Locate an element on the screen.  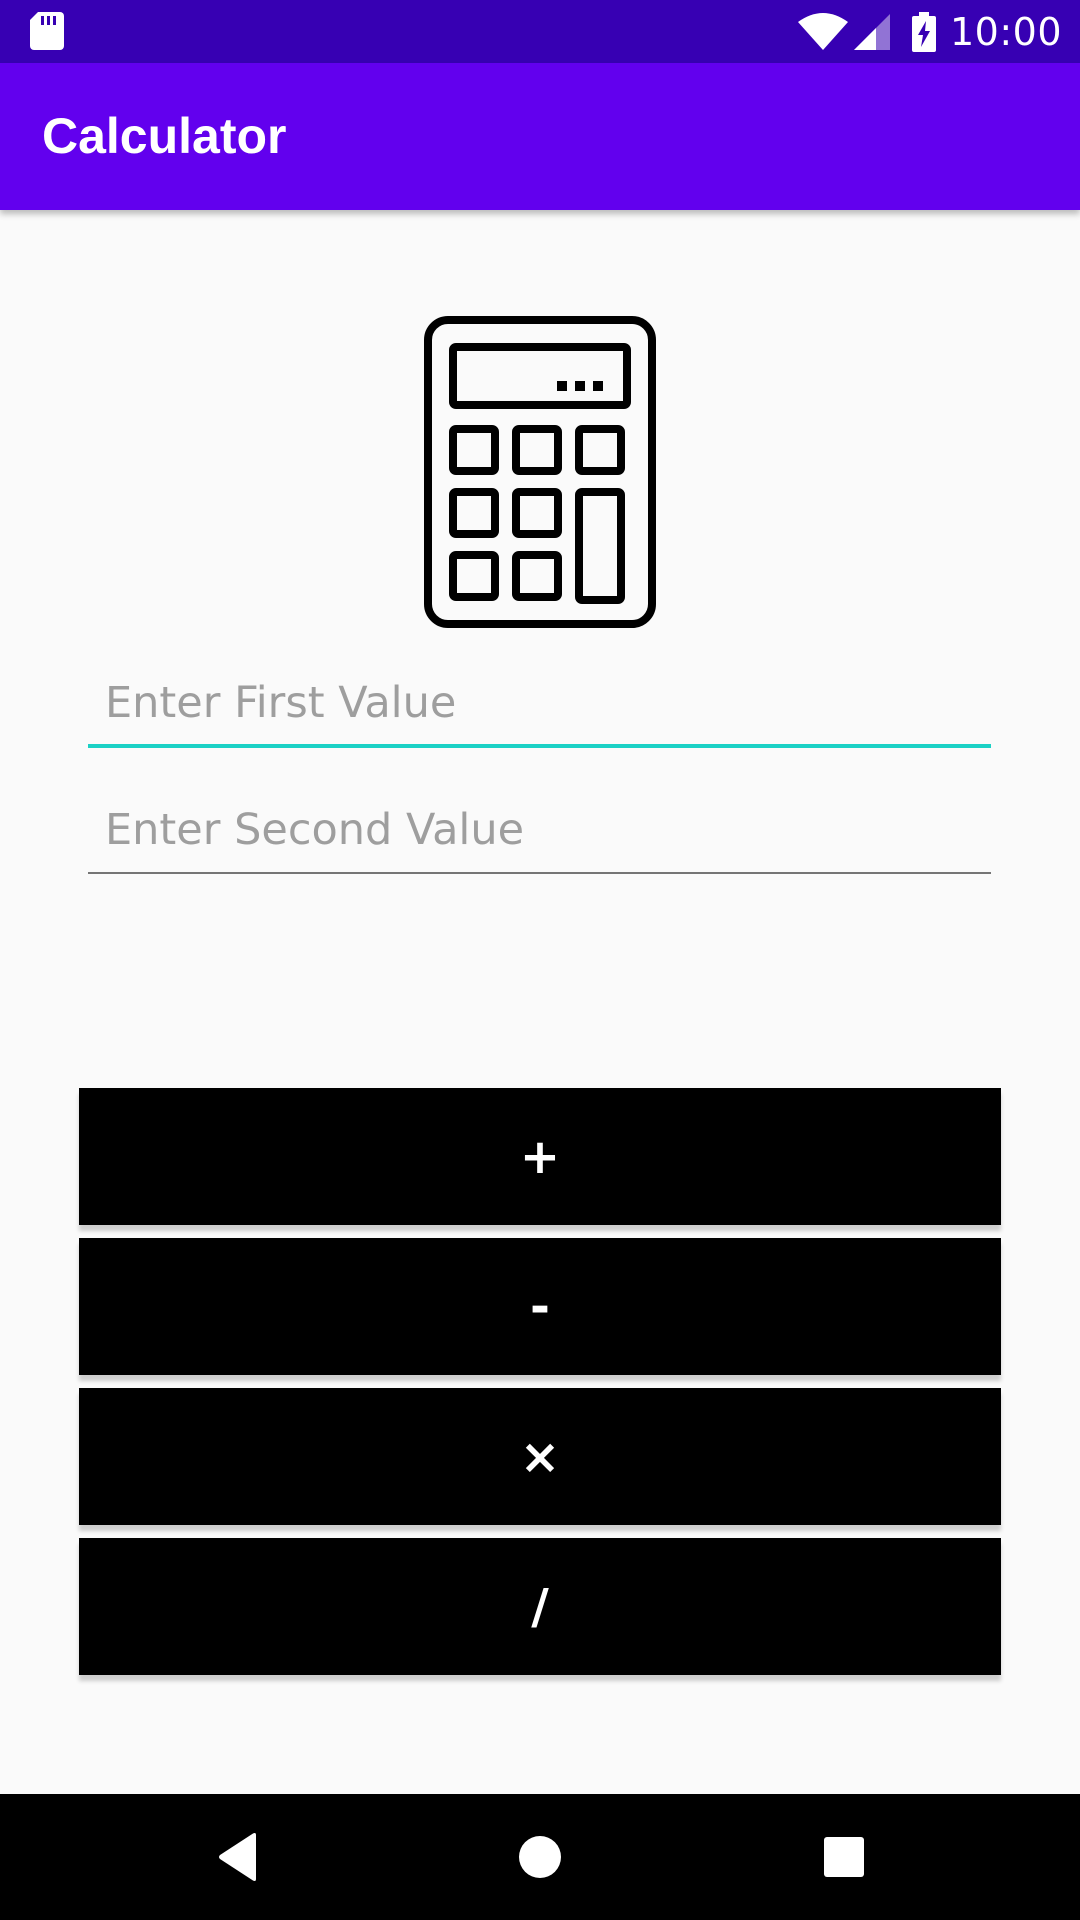
navigation-bar is located at coordinates (540, 1857).